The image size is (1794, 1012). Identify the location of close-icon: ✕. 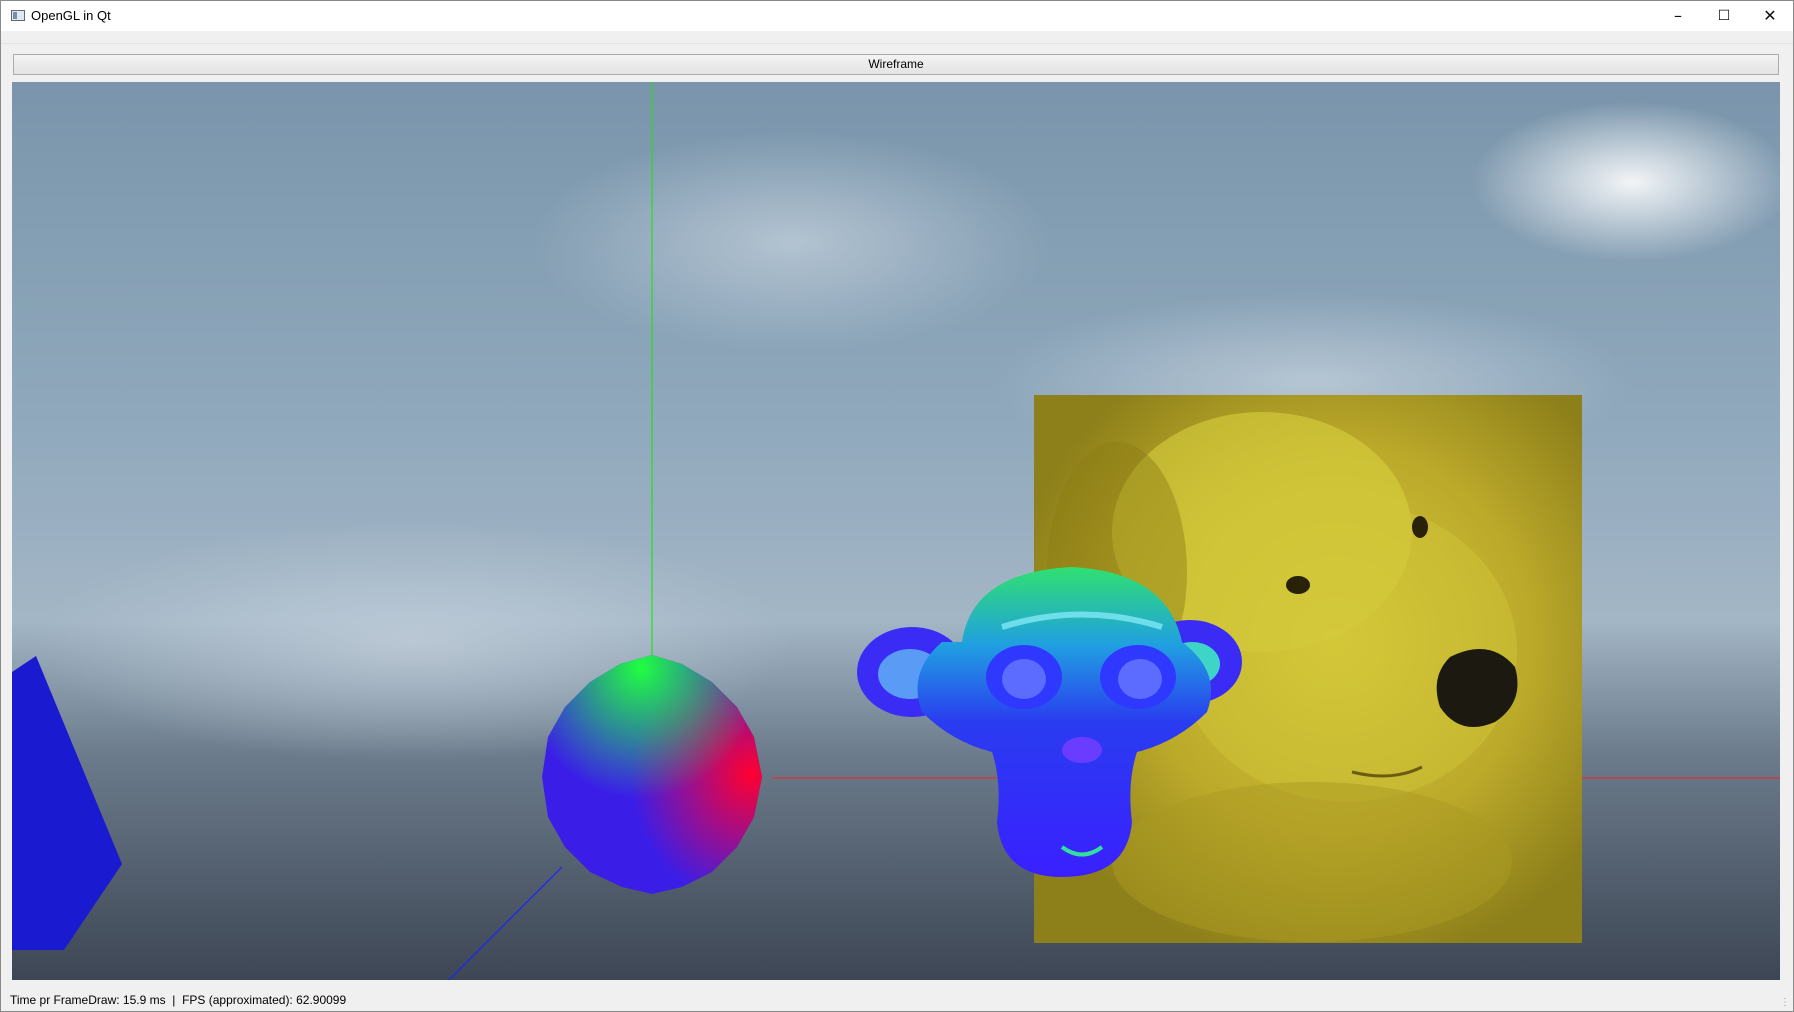
(1770, 16).